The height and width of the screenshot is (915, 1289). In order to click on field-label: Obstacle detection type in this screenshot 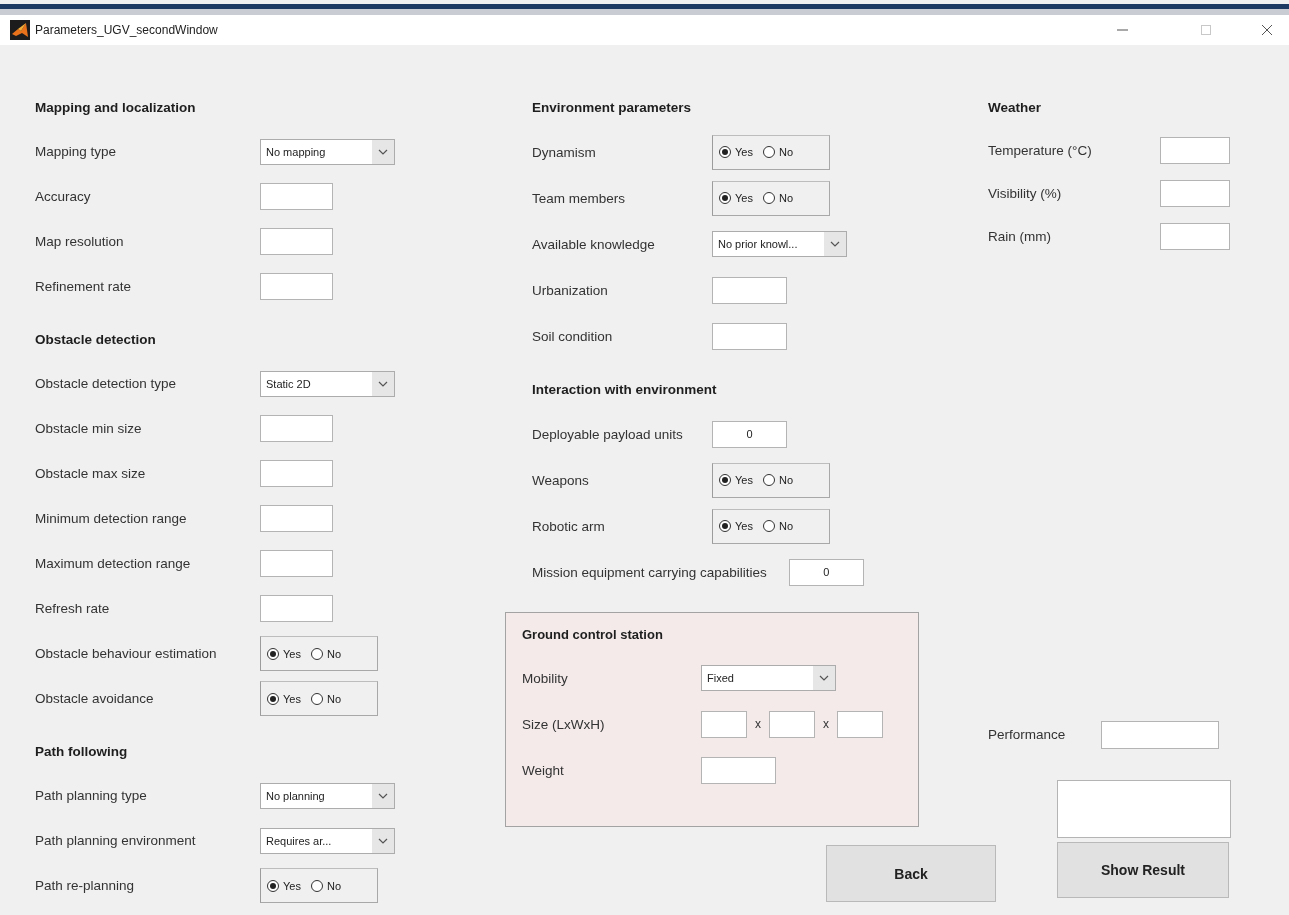, I will do `click(106, 383)`.